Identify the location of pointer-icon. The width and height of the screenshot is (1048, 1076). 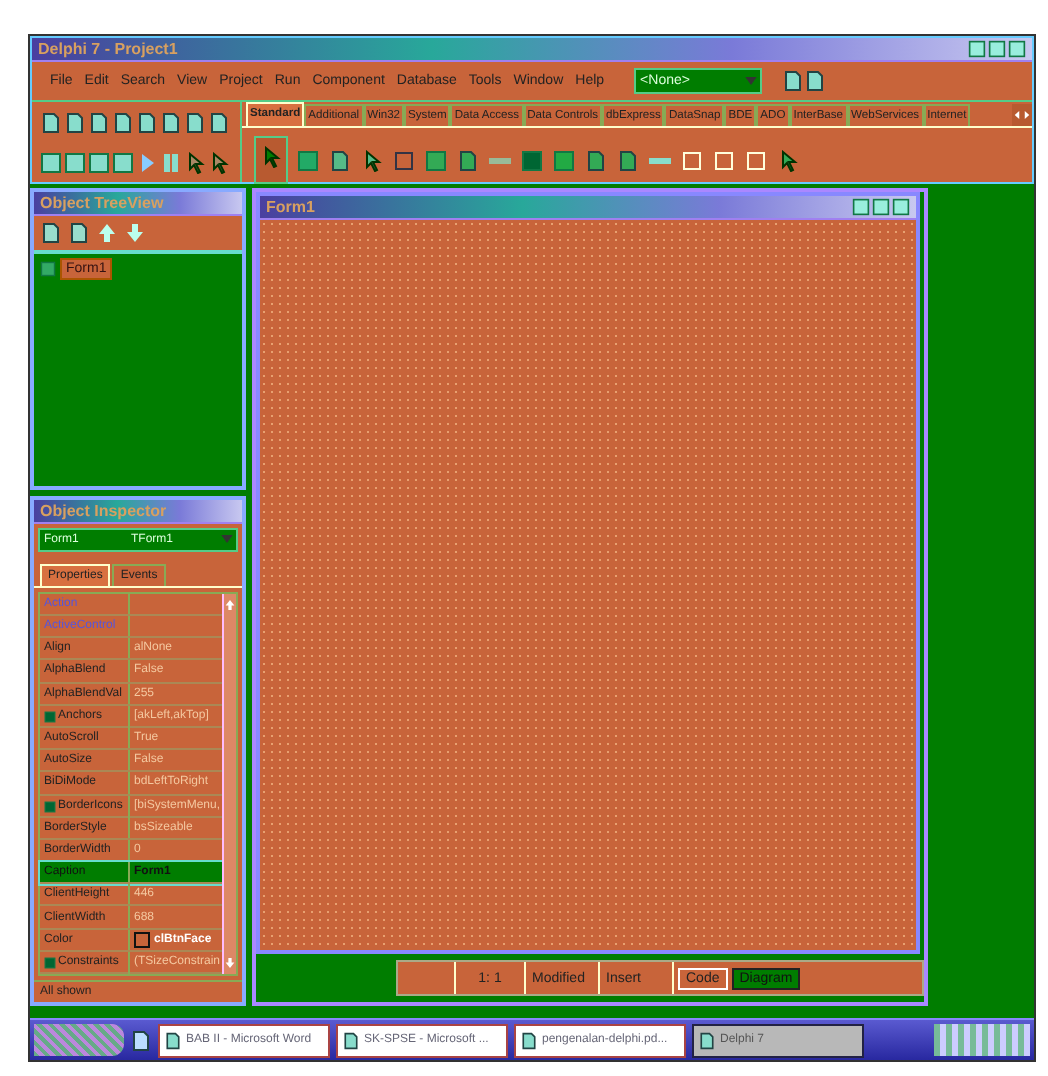
(271, 157).